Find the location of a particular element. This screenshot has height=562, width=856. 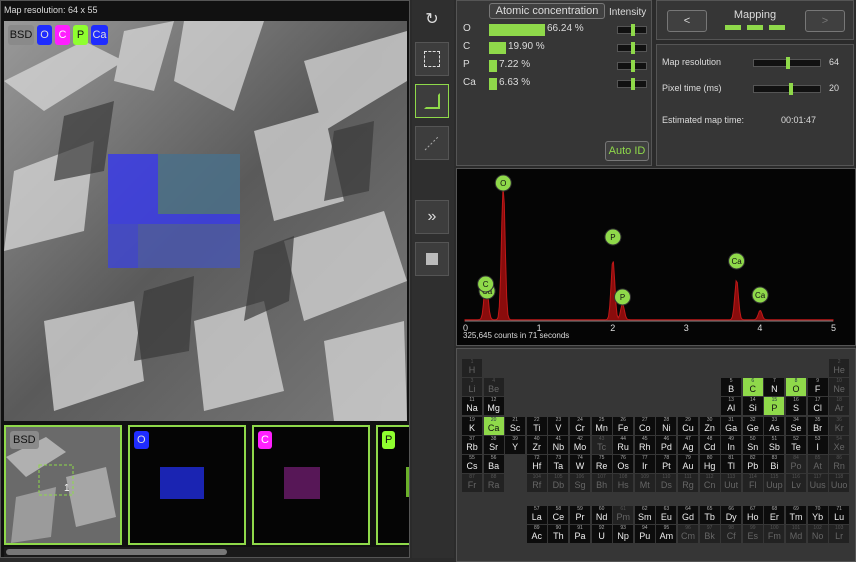

sem-badge-2: C is located at coordinates (62, 35).